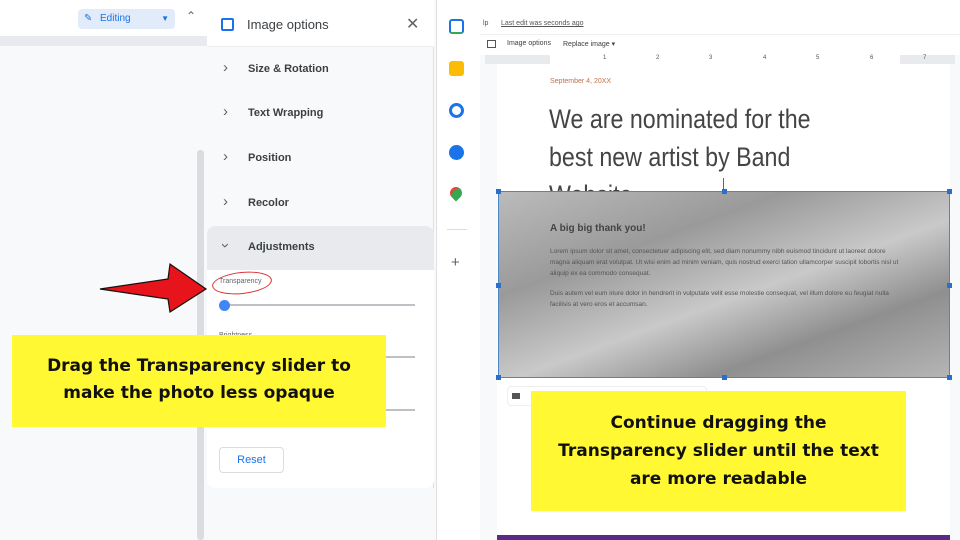 The image size is (960, 540). Describe the element at coordinates (320, 248) in the screenshot. I see `section-adjustments: › Adjustments` at that location.